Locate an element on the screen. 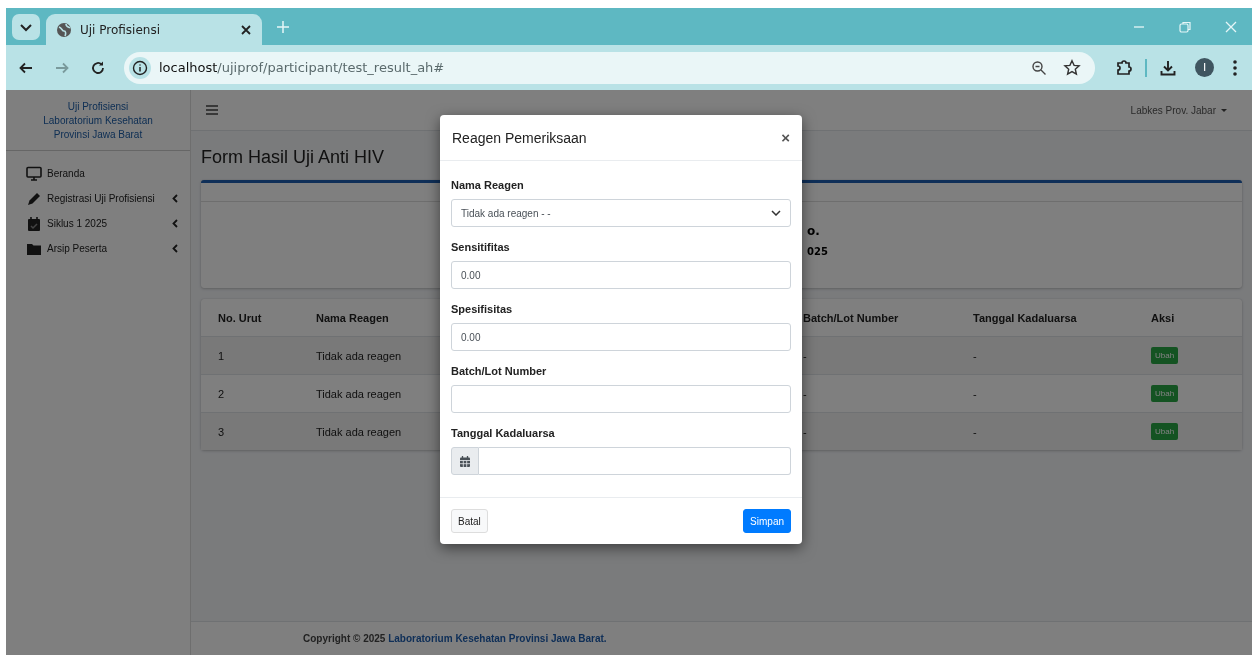 This screenshot has width=1256, height=655. caret-icon is located at coordinates (1224, 110).